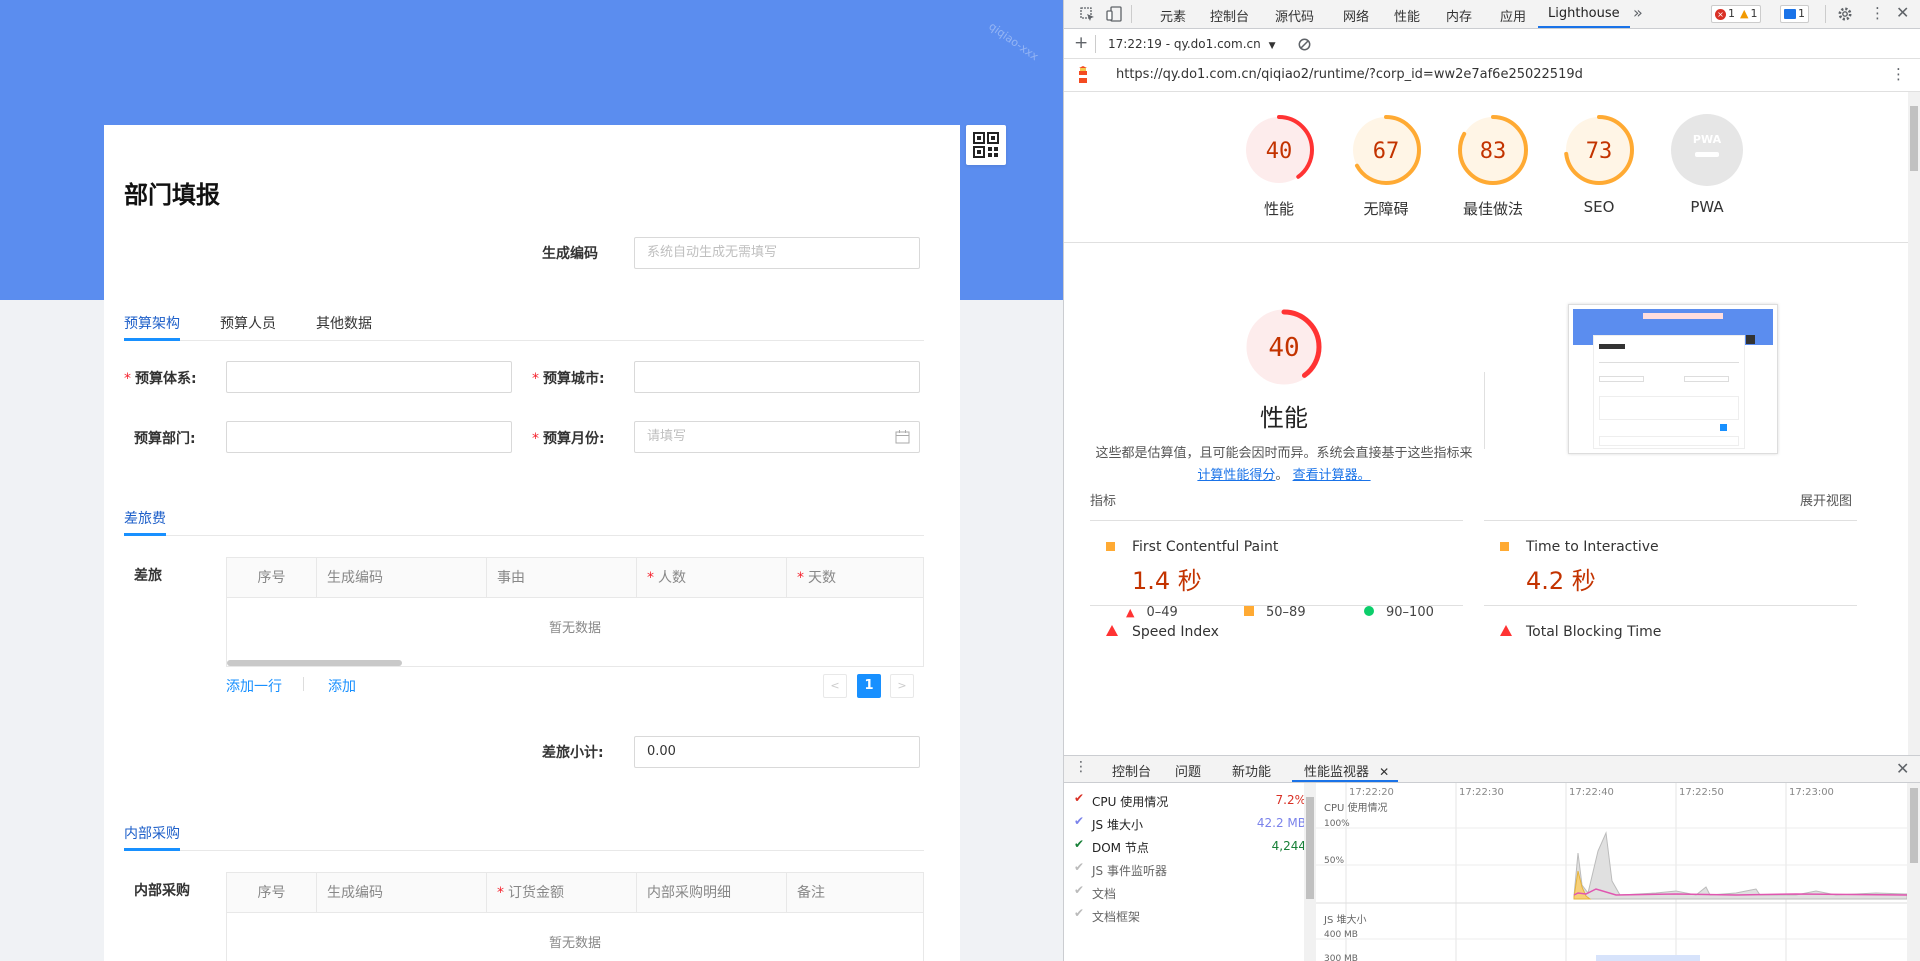 Image resolution: width=1920 pixels, height=961 pixels. I want to click on tab-application: 应用, so click(1513, 15).